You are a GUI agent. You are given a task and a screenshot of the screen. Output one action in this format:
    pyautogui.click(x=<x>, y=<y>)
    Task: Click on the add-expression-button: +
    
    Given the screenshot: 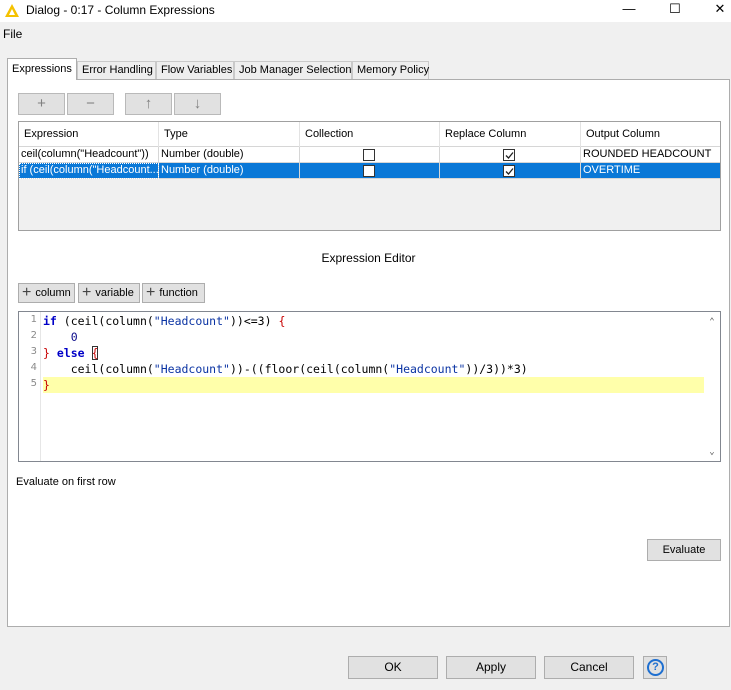 What is the action you would take?
    pyautogui.click(x=41, y=104)
    